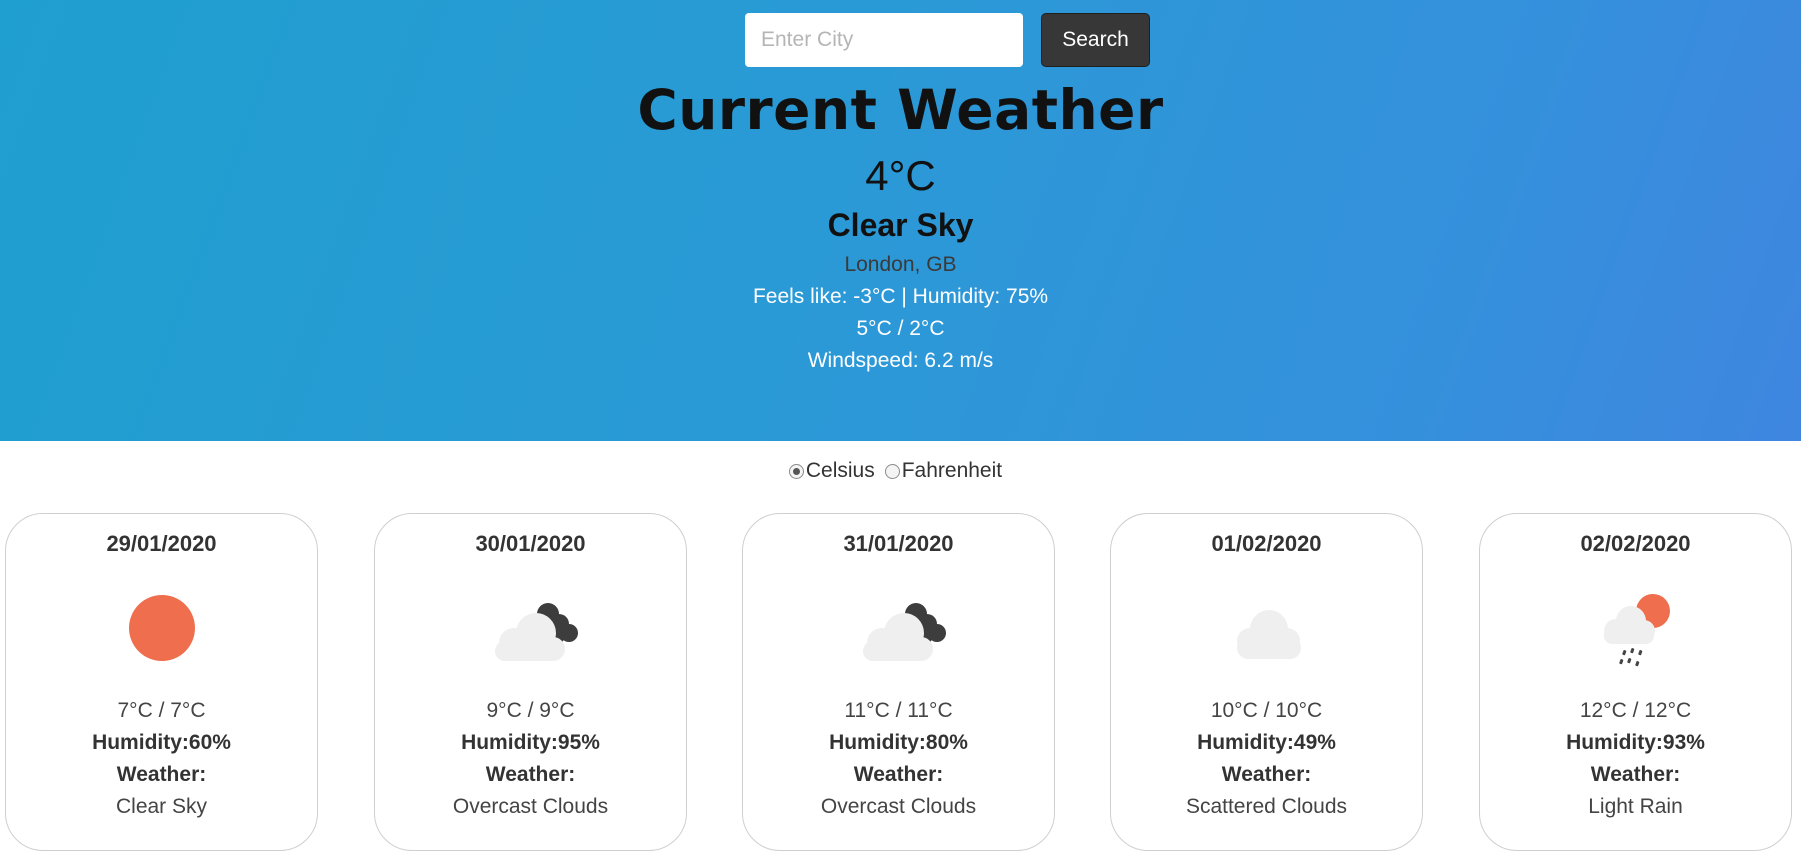 The image size is (1801, 859). What do you see at coordinates (1266, 806) in the screenshot?
I see `forecast-weather-description: Scattered Clouds` at bounding box center [1266, 806].